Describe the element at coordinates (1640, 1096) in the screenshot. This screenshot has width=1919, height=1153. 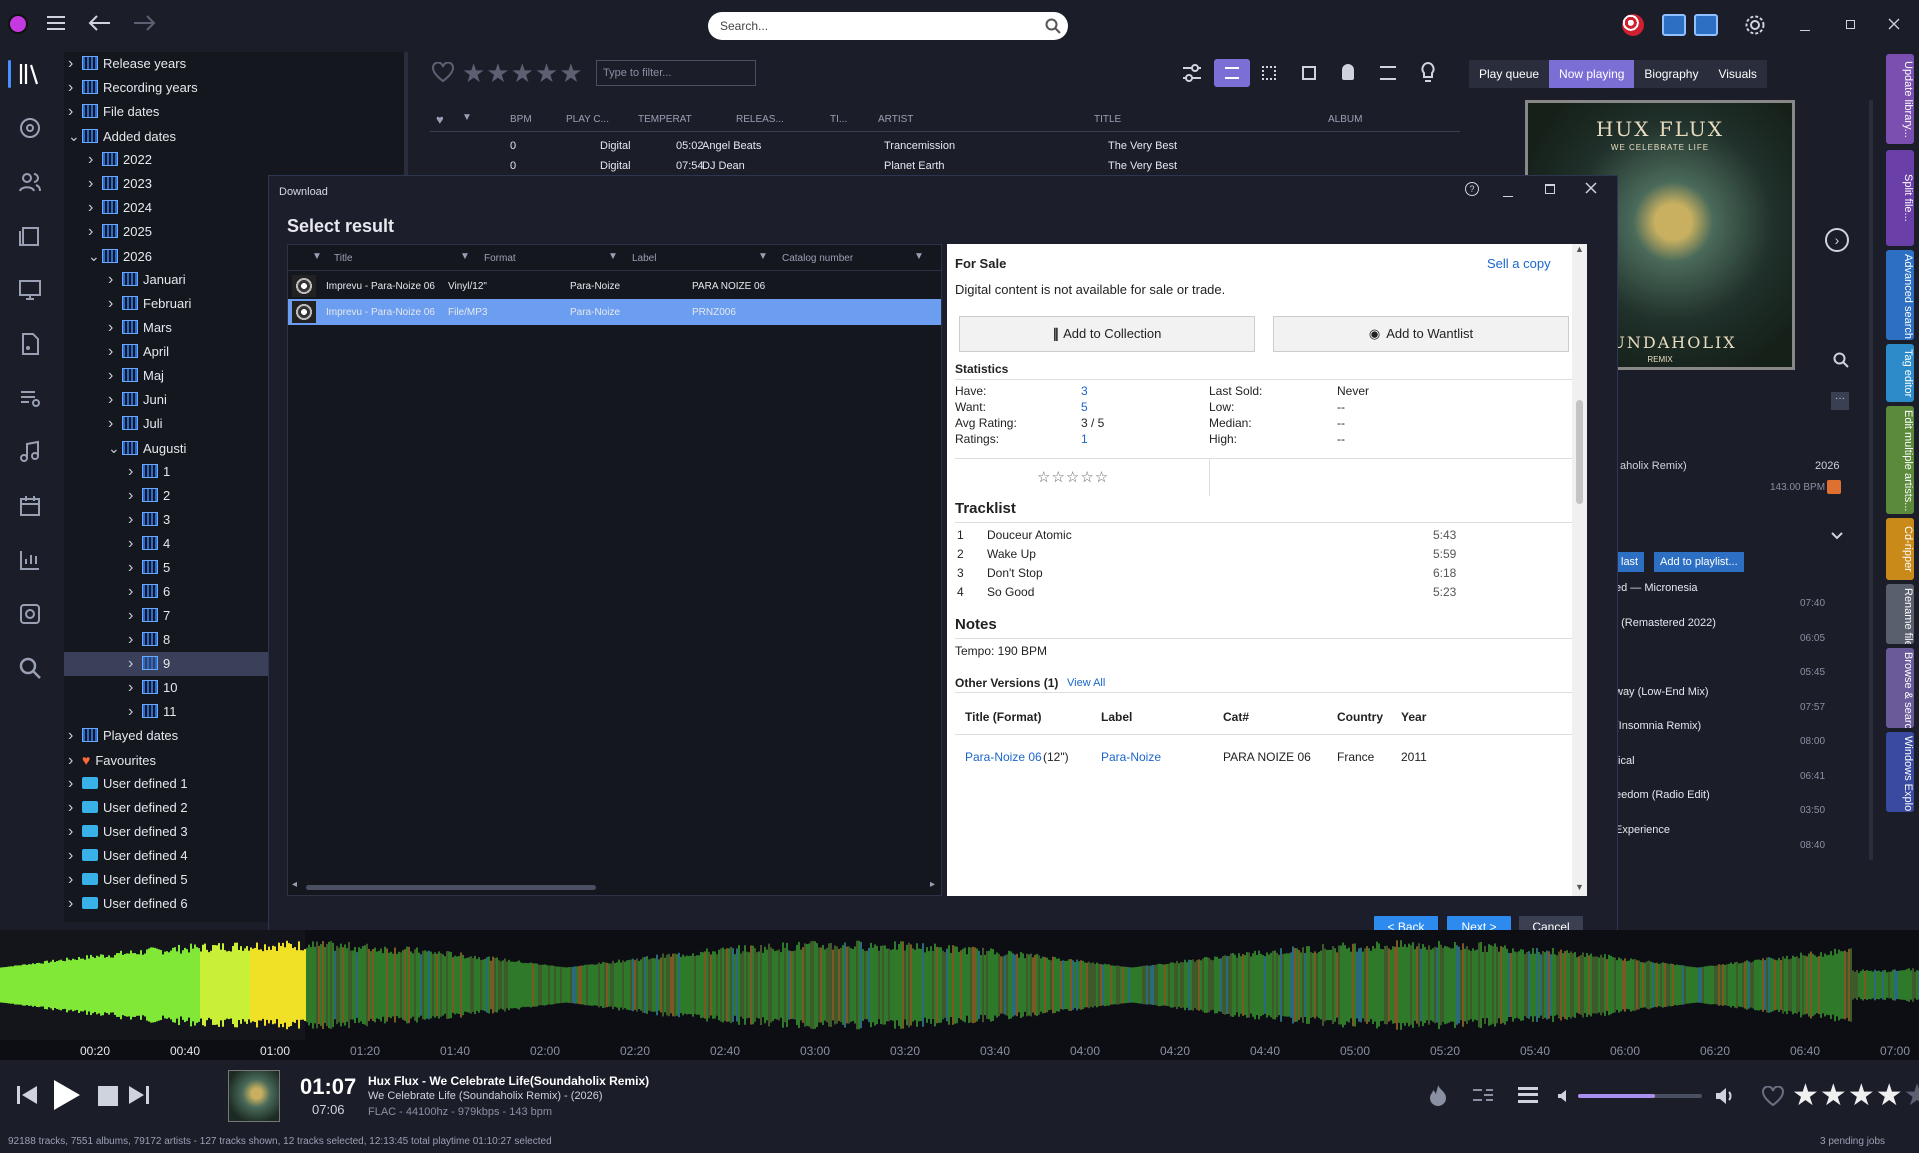
I see `volume-slider` at that location.